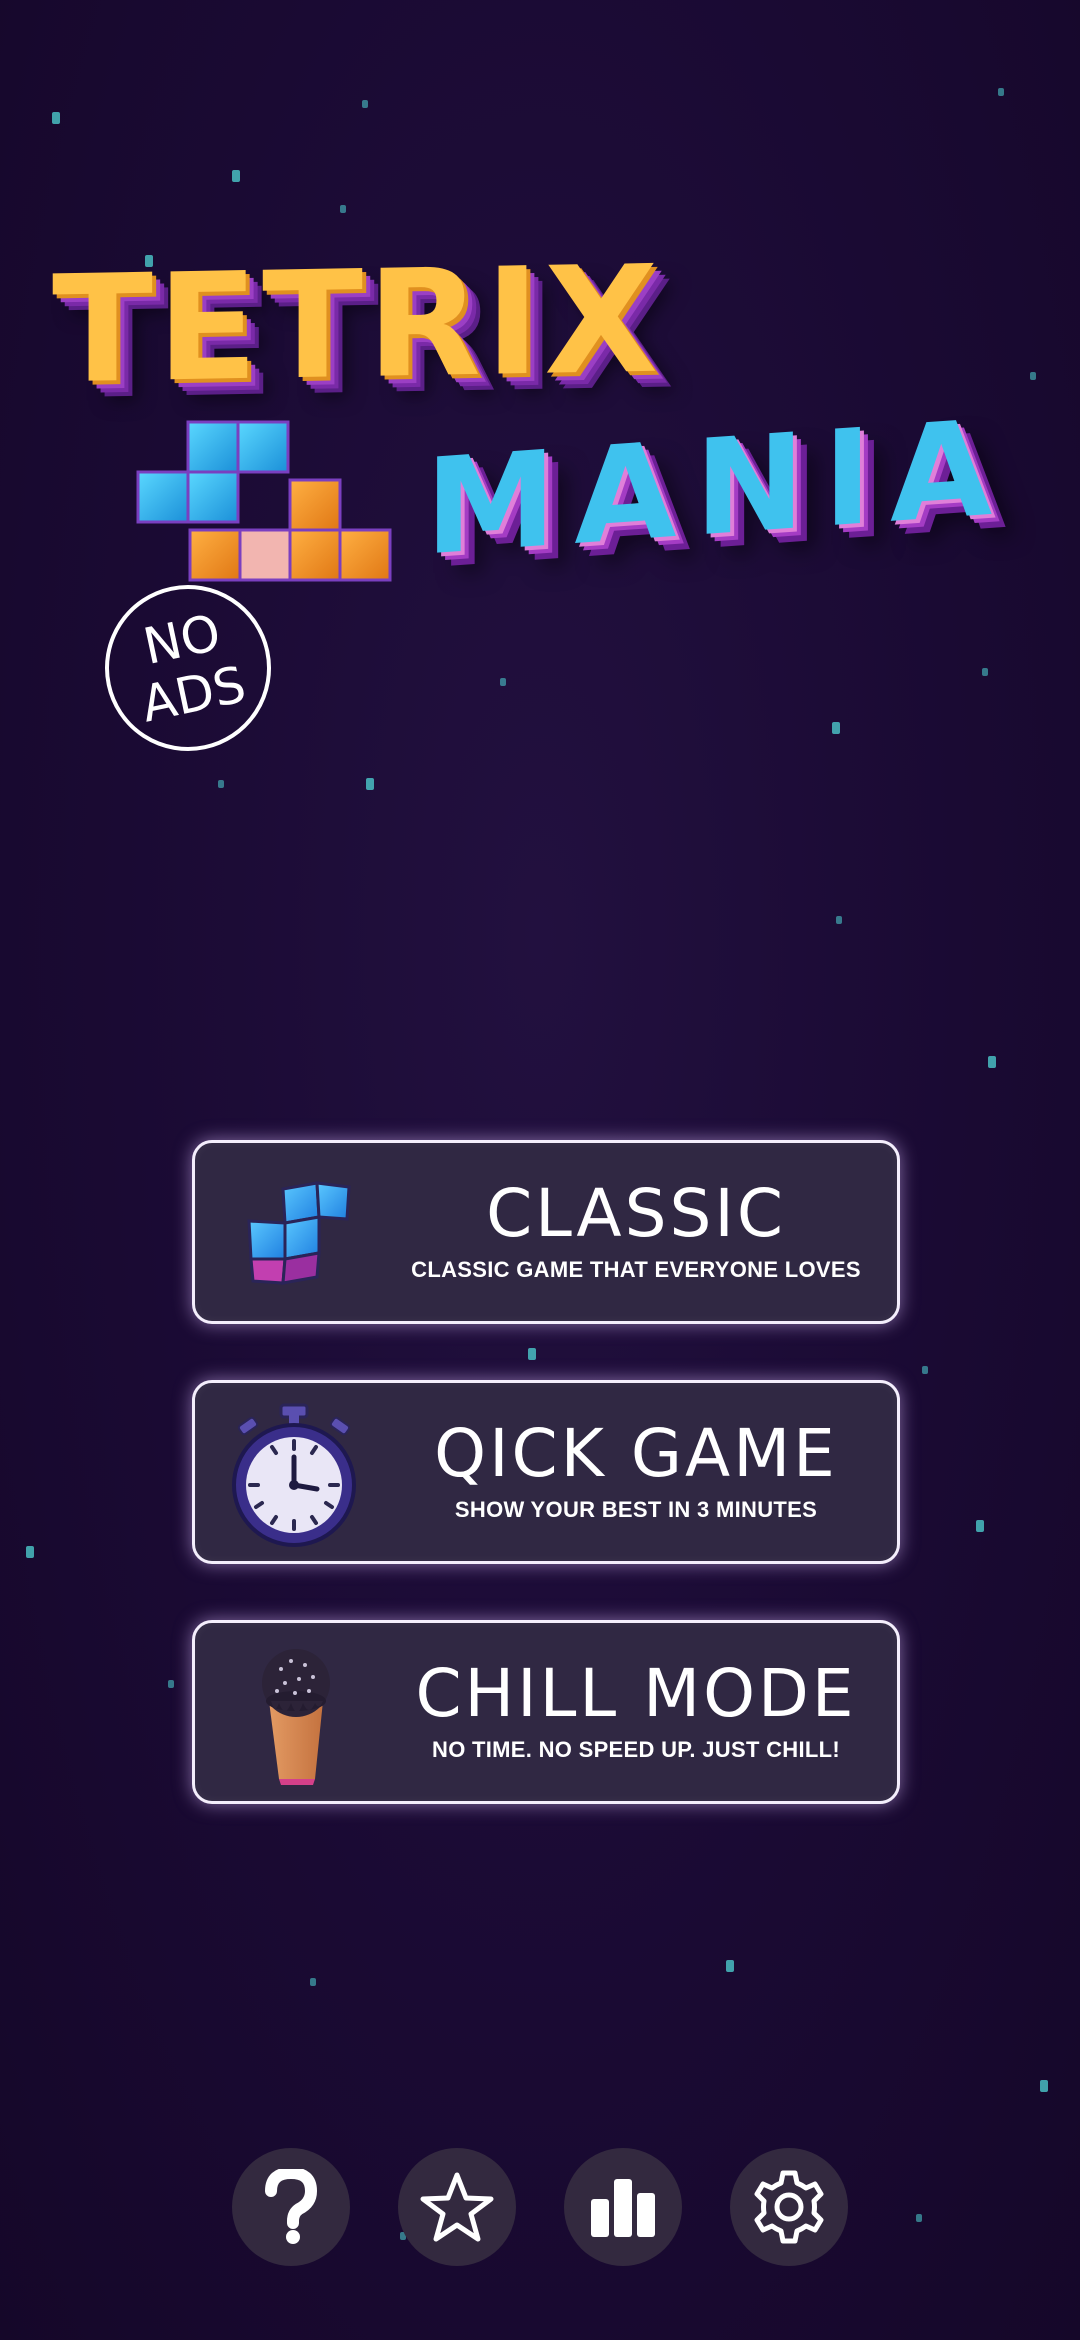  I want to click on ice-cream-icon, so click(296, 1717).